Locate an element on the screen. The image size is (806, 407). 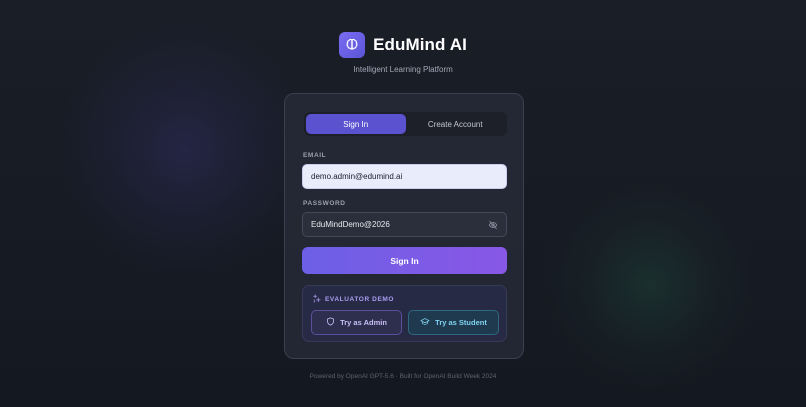
brand-header: EduMind AI is located at coordinates (403, 45).